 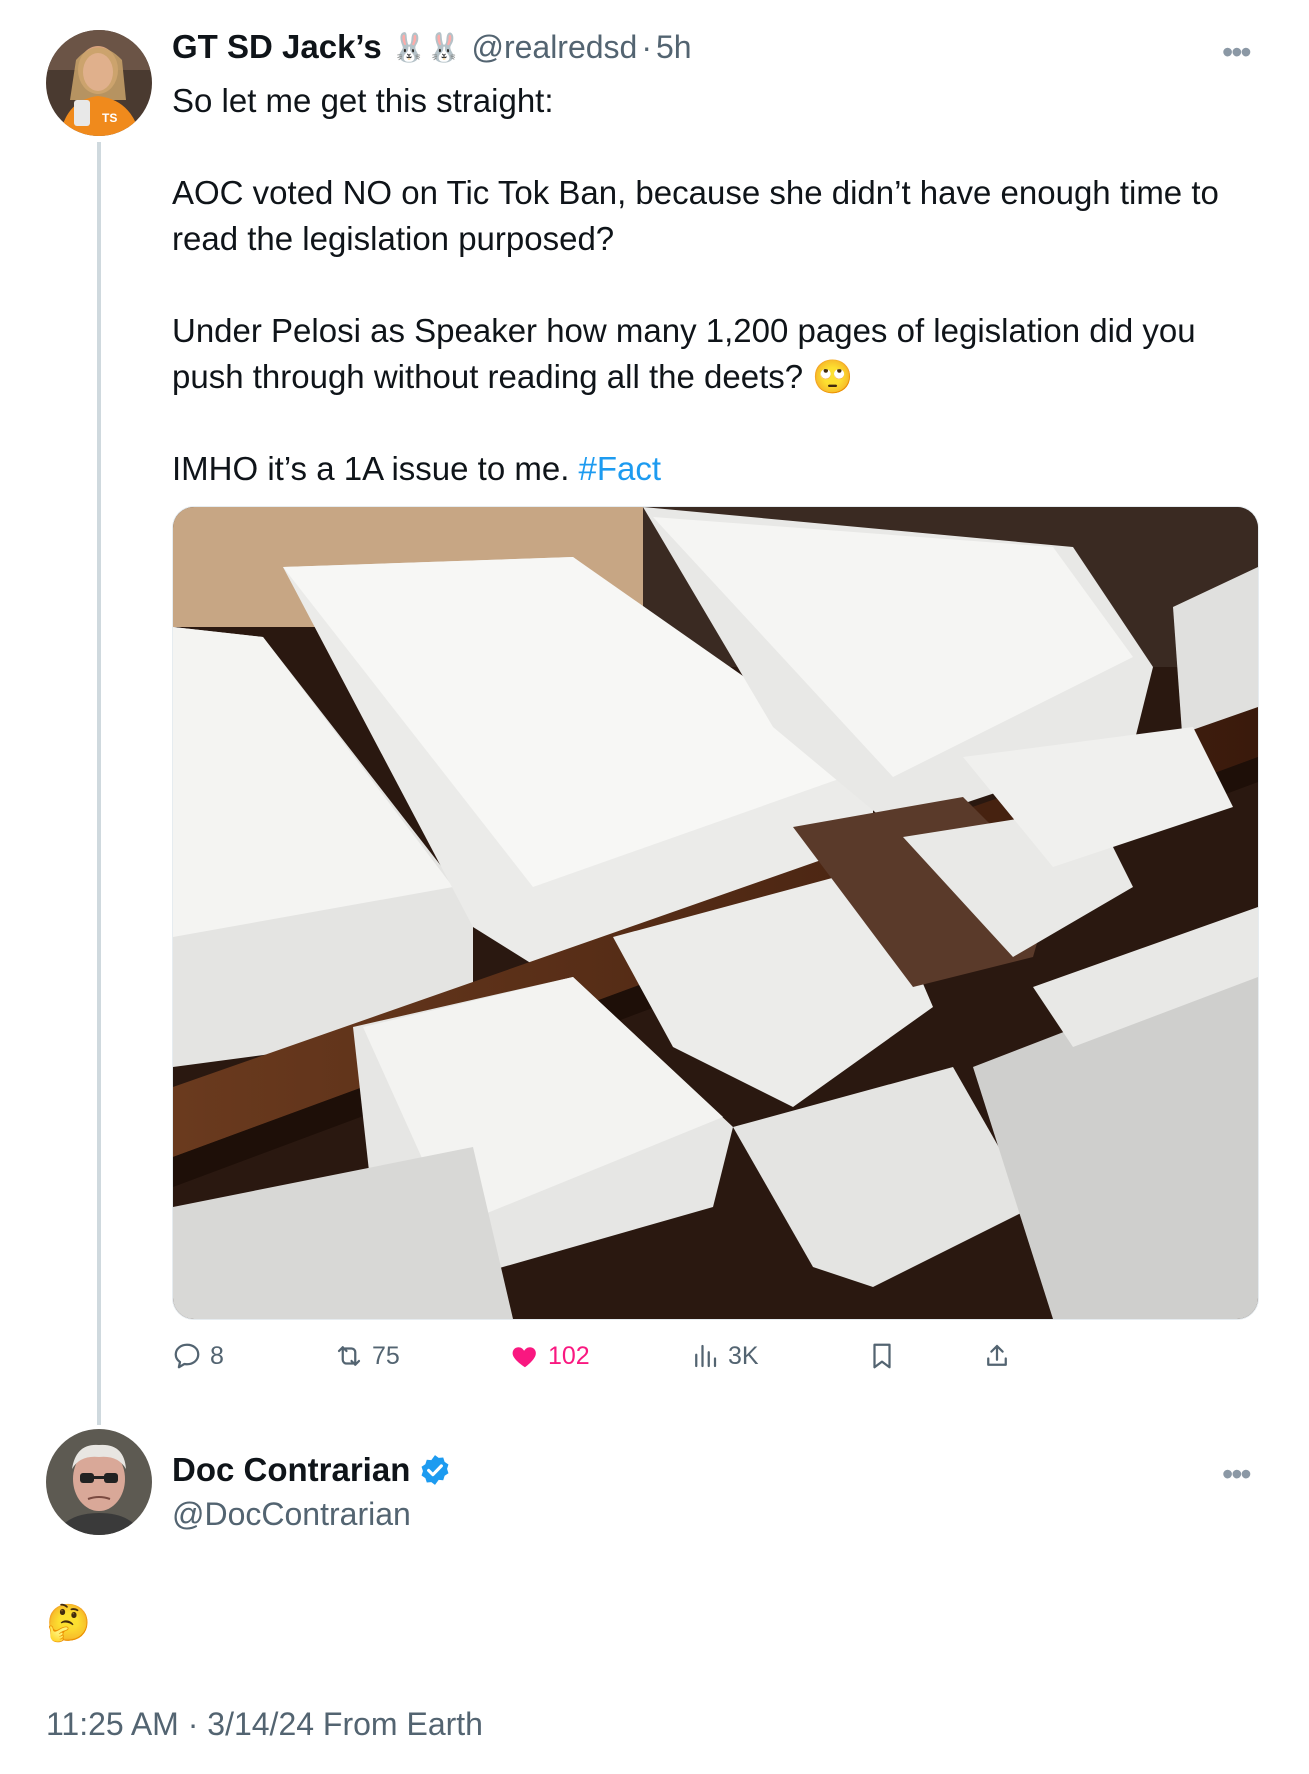 I want to click on tweet-action-bar: 8 75 102 3K, so click(x=714, y=1356).